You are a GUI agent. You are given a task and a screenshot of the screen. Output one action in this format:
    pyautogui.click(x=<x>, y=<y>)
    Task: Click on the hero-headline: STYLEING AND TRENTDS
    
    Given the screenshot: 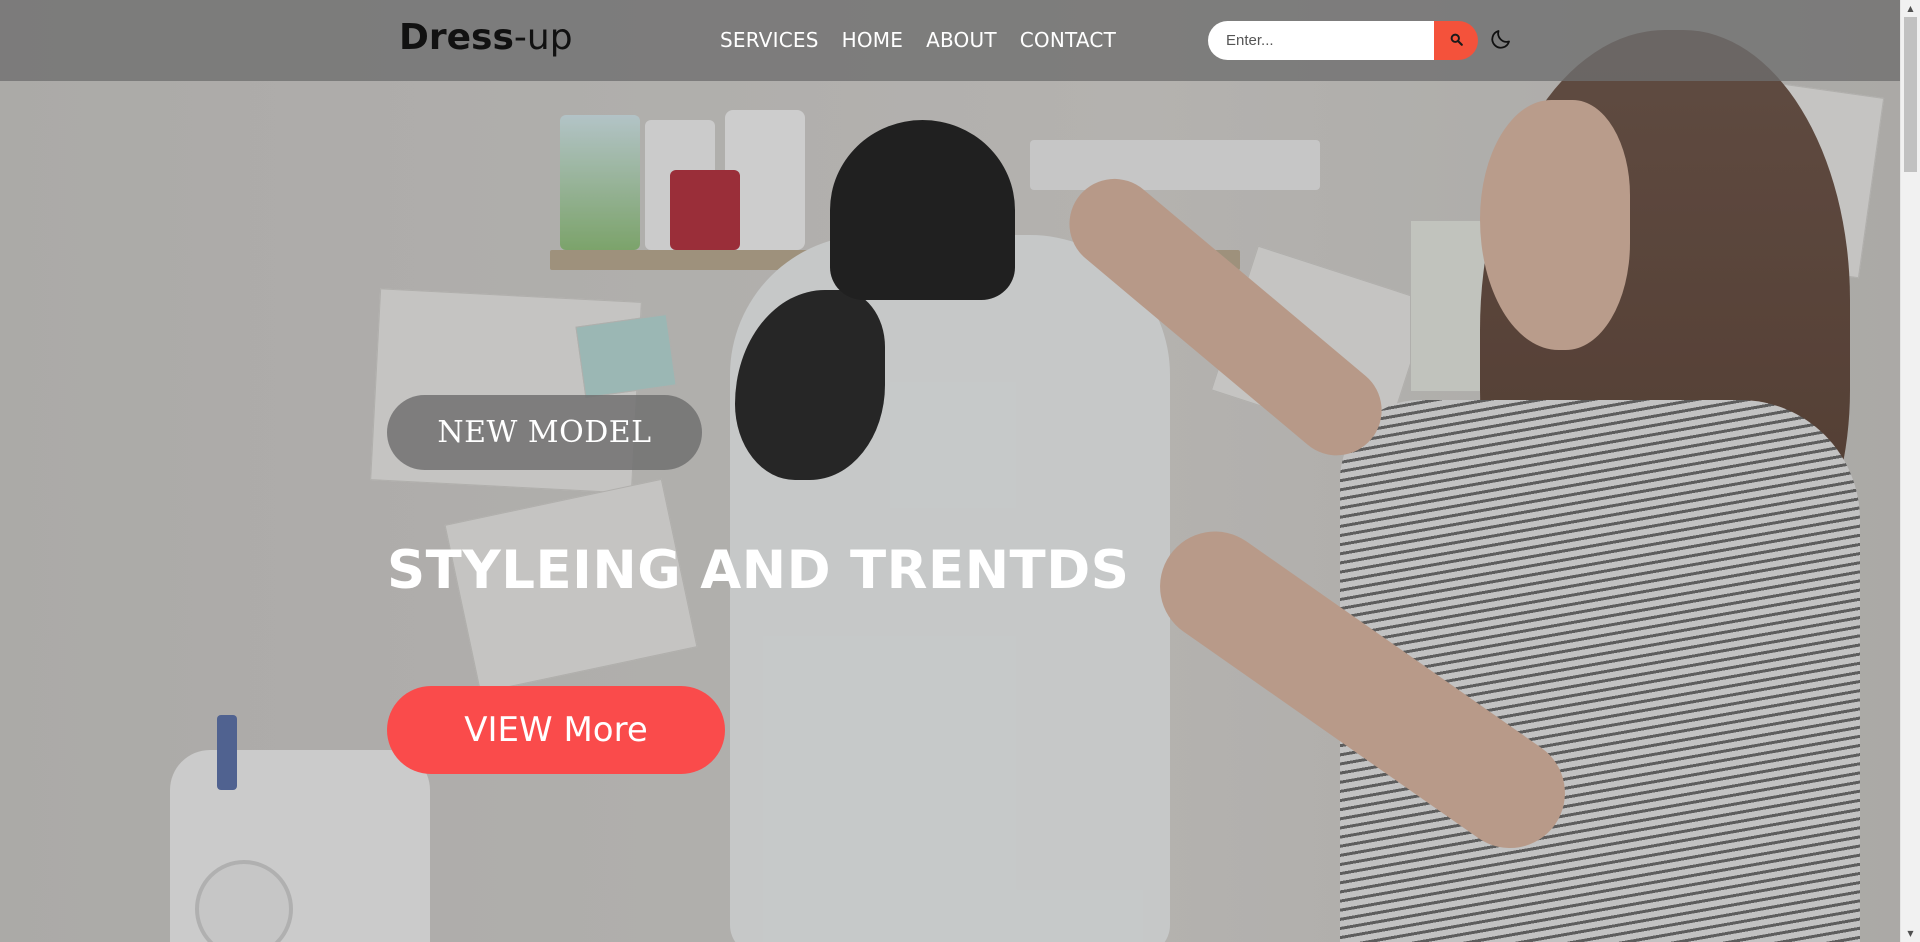 What is the action you would take?
    pyautogui.click(x=758, y=570)
    